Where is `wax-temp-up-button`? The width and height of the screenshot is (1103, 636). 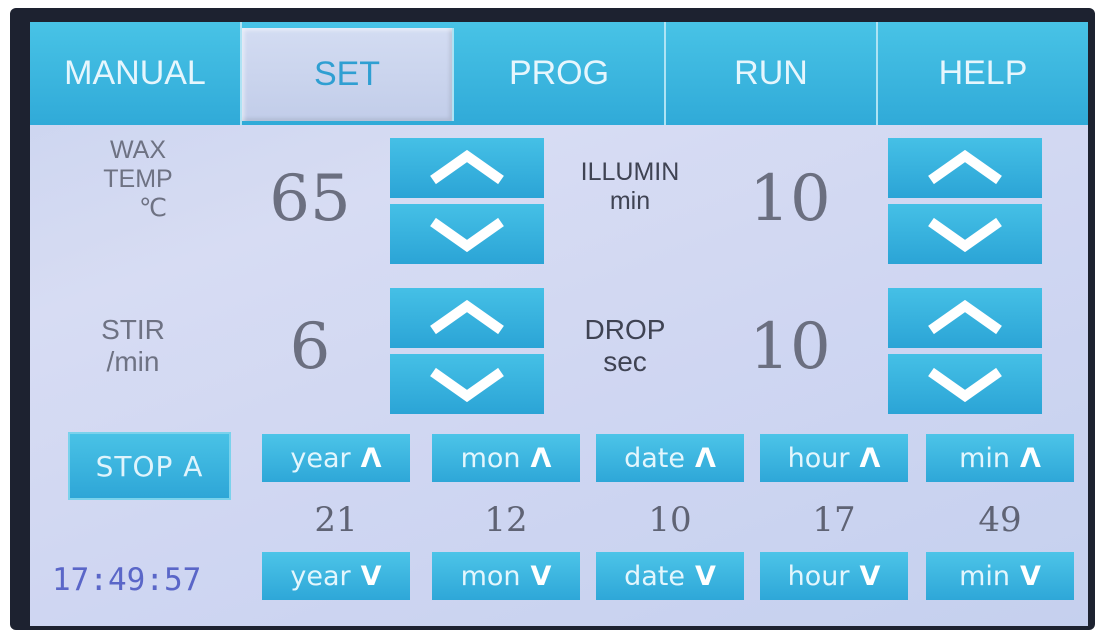 wax-temp-up-button is located at coordinates (467, 168).